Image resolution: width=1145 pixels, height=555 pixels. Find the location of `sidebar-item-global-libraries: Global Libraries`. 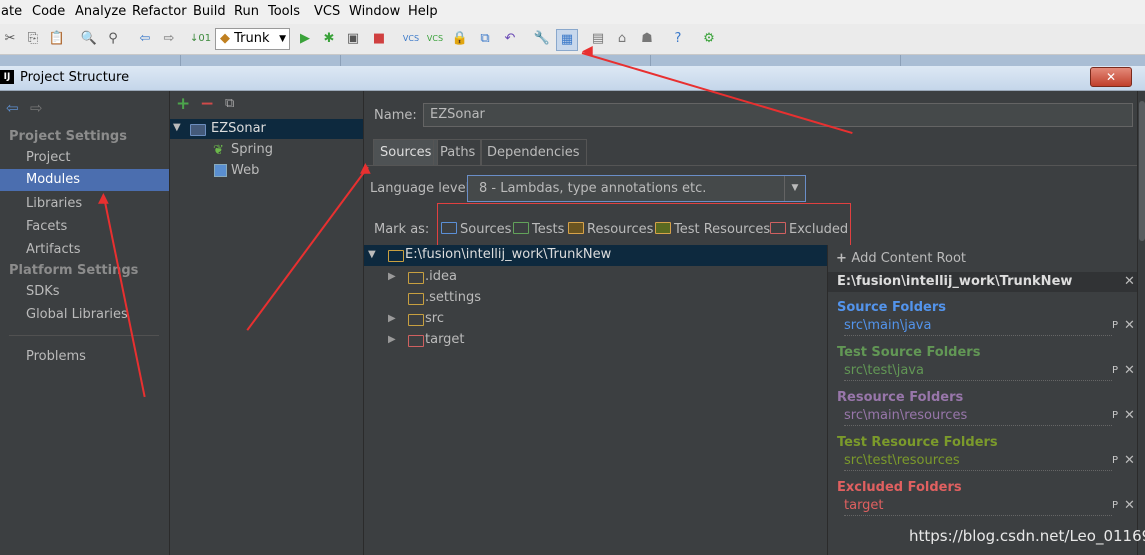

sidebar-item-global-libraries: Global Libraries is located at coordinates (77, 314).